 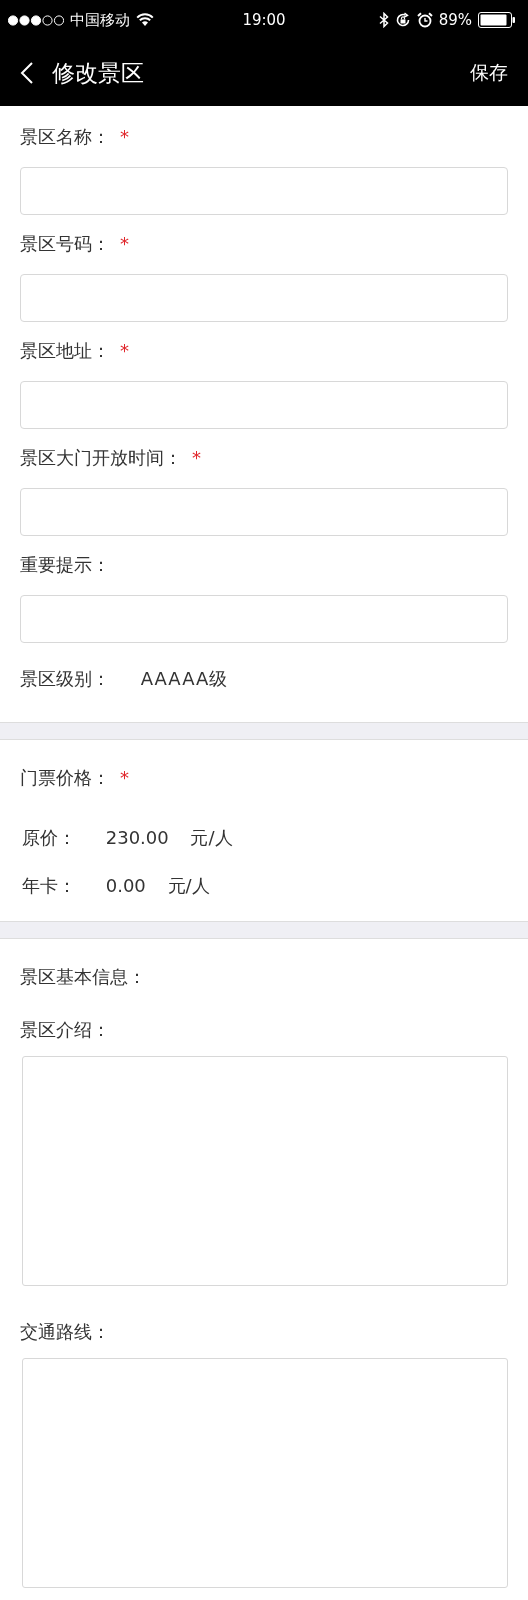 What do you see at coordinates (65, 778) in the screenshot?
I see `field-label: 门票价格：` at bounding box center [65, 778].